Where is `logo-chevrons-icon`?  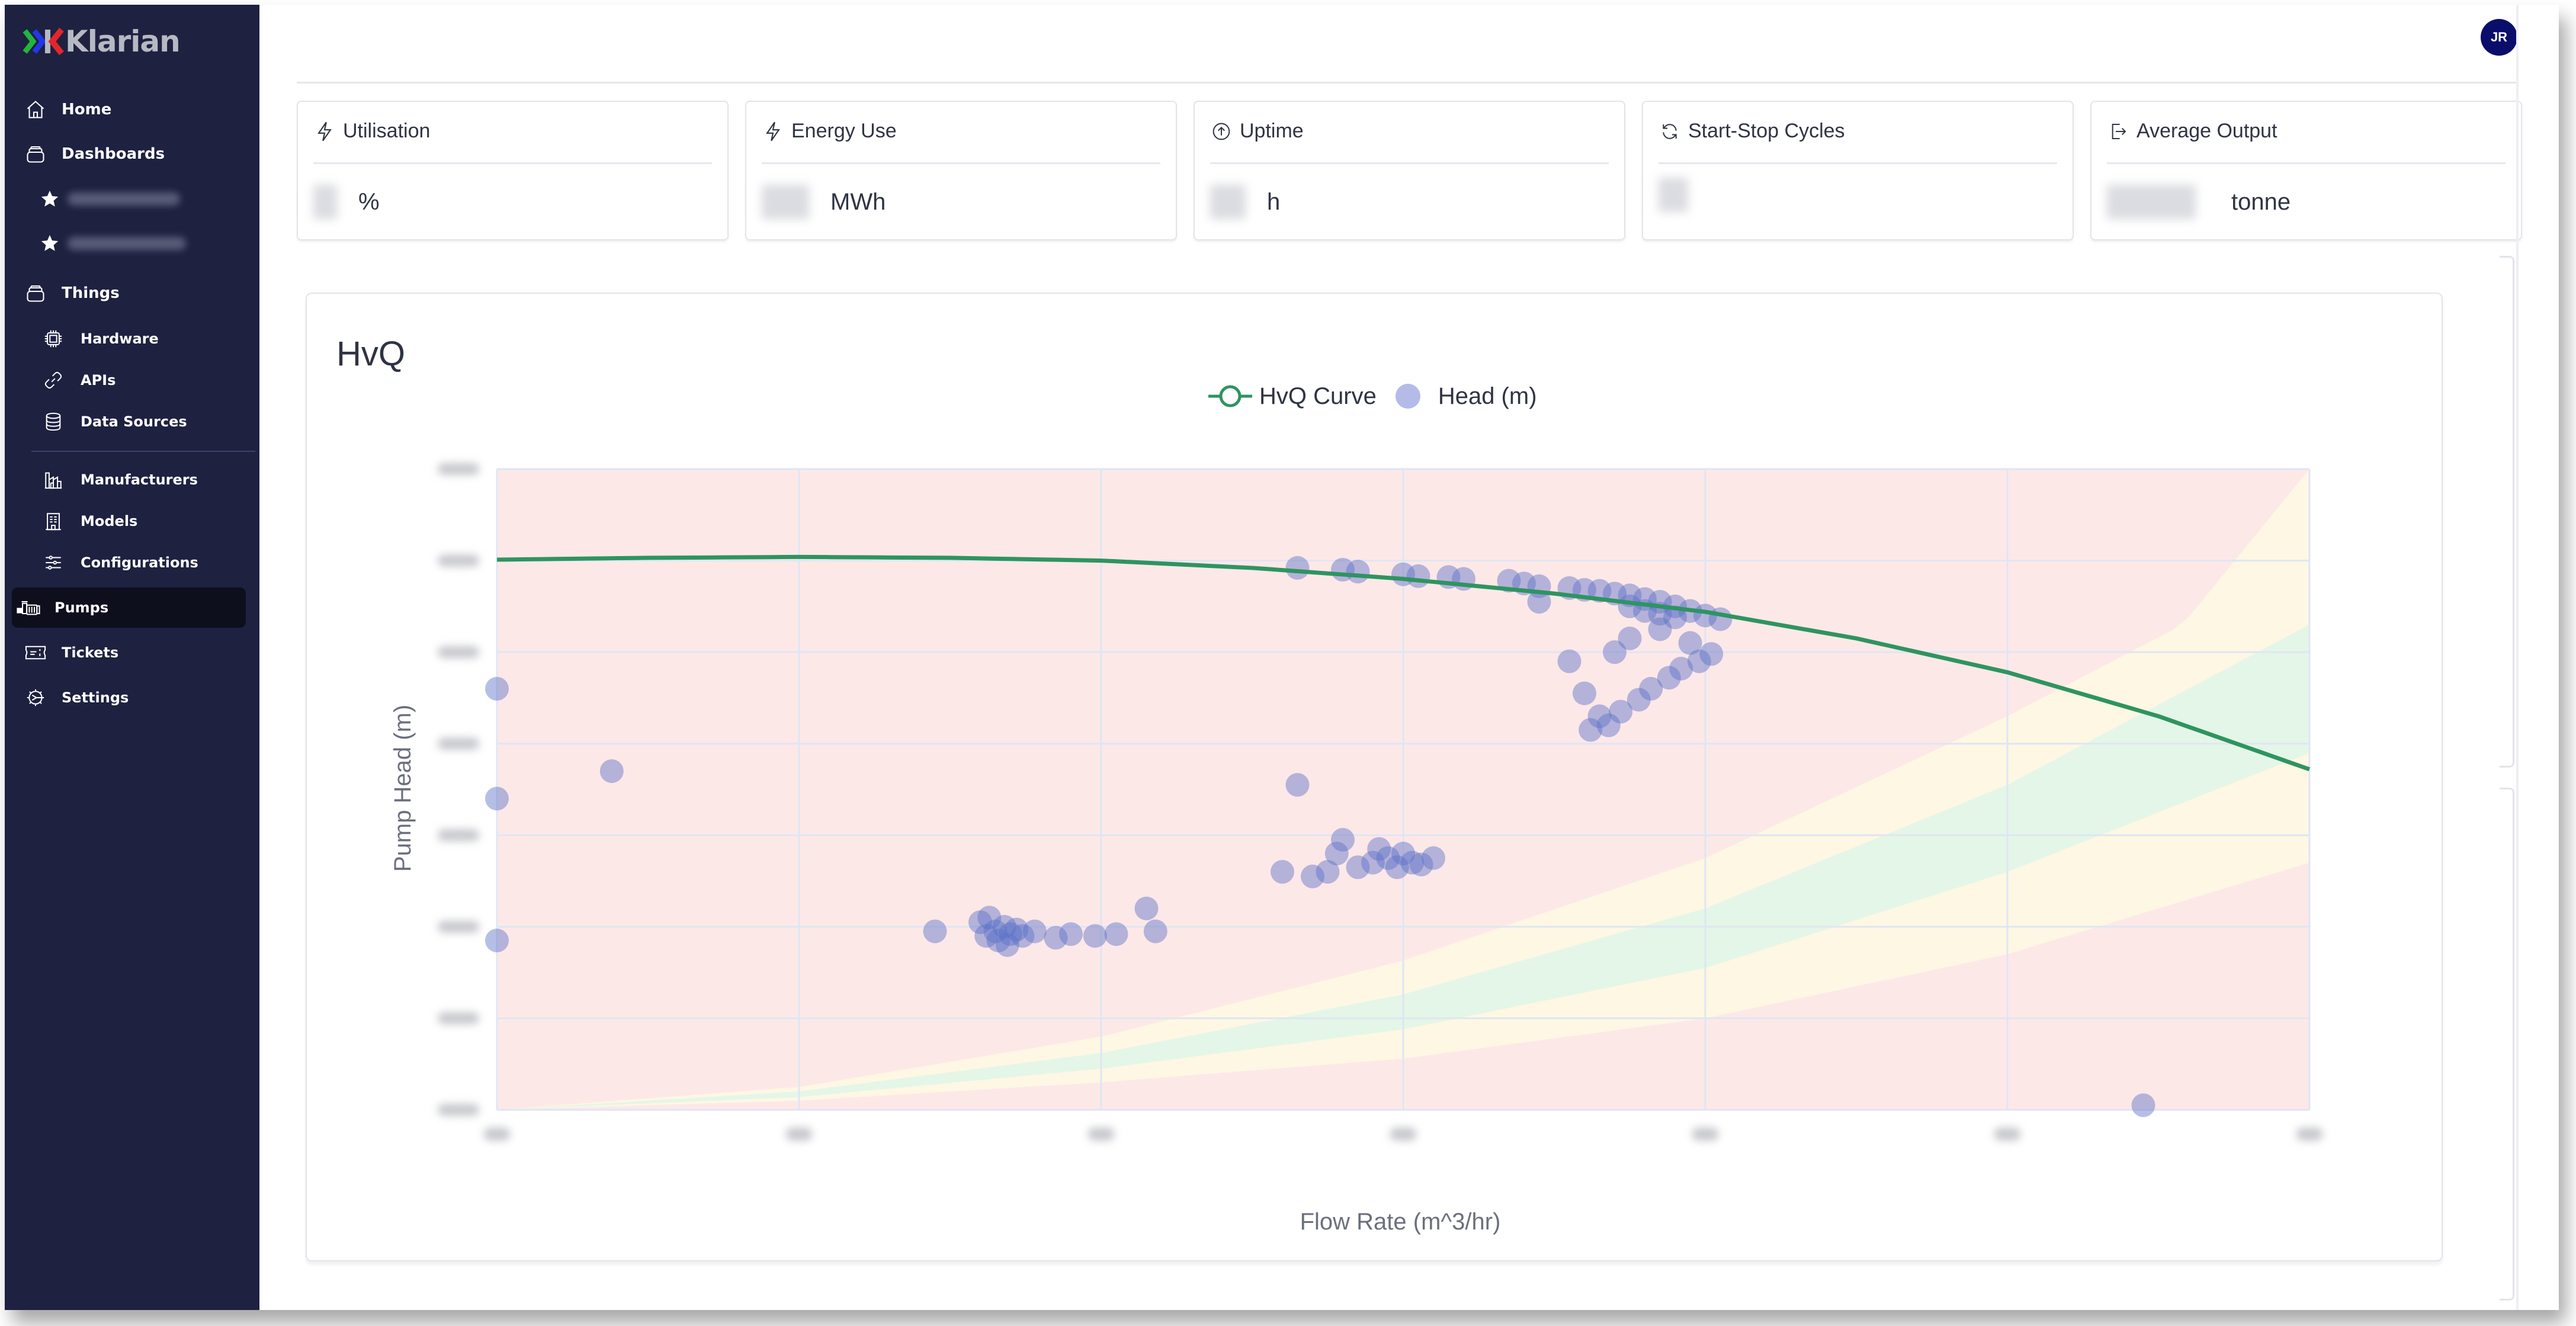 logo-chevrons-icon is located at coordinates (44, 41).